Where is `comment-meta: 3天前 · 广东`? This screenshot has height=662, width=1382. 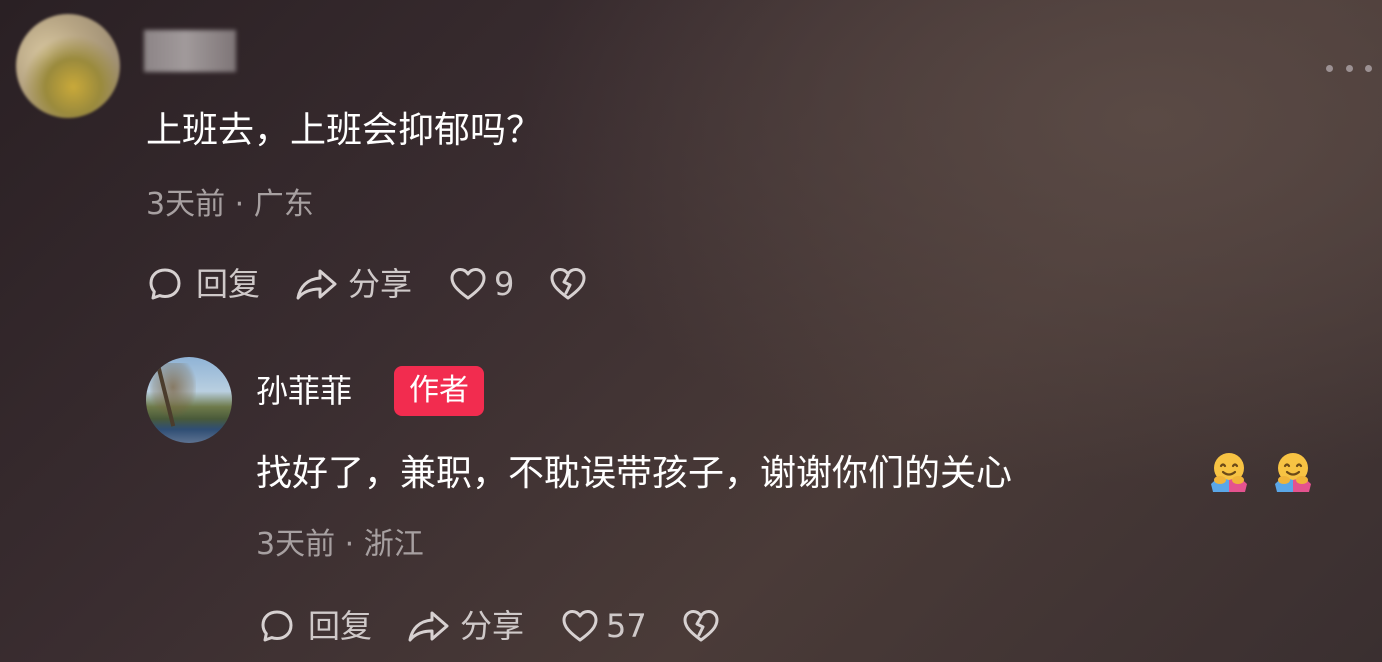
comment-meta: 3天前 · 广东 is located at coordinates (230, 204).